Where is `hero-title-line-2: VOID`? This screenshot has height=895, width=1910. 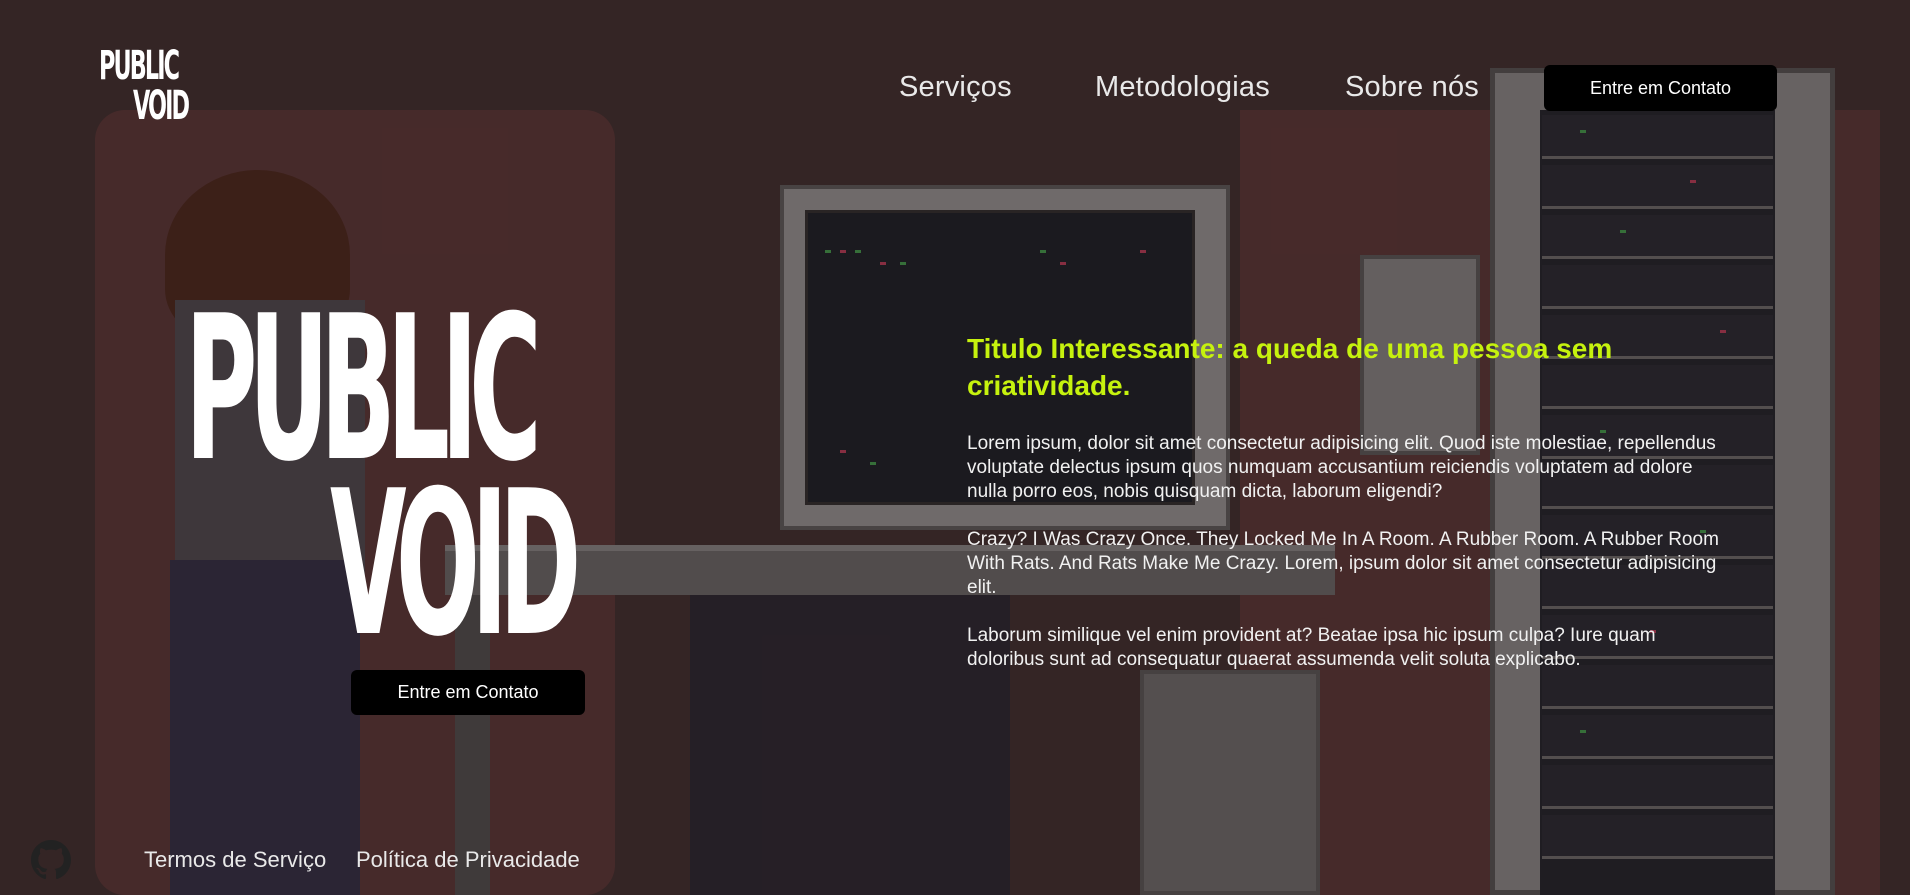 hero-title-line-2: VOID is located at coordinates (455, 564).